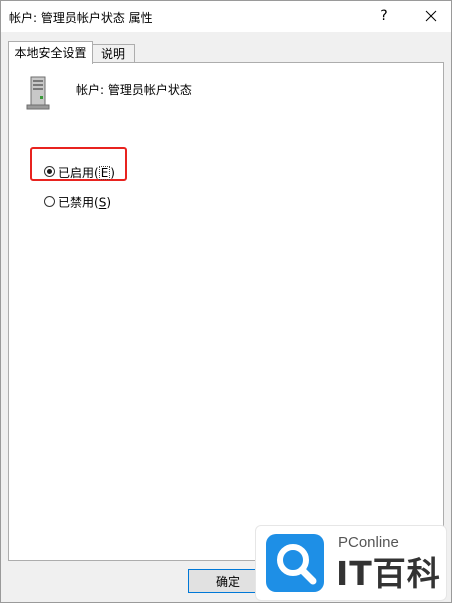 Image resolution: width=452 pixels, height=603 pixels. I want to click on accelerator-s: S, so click(102, 202).